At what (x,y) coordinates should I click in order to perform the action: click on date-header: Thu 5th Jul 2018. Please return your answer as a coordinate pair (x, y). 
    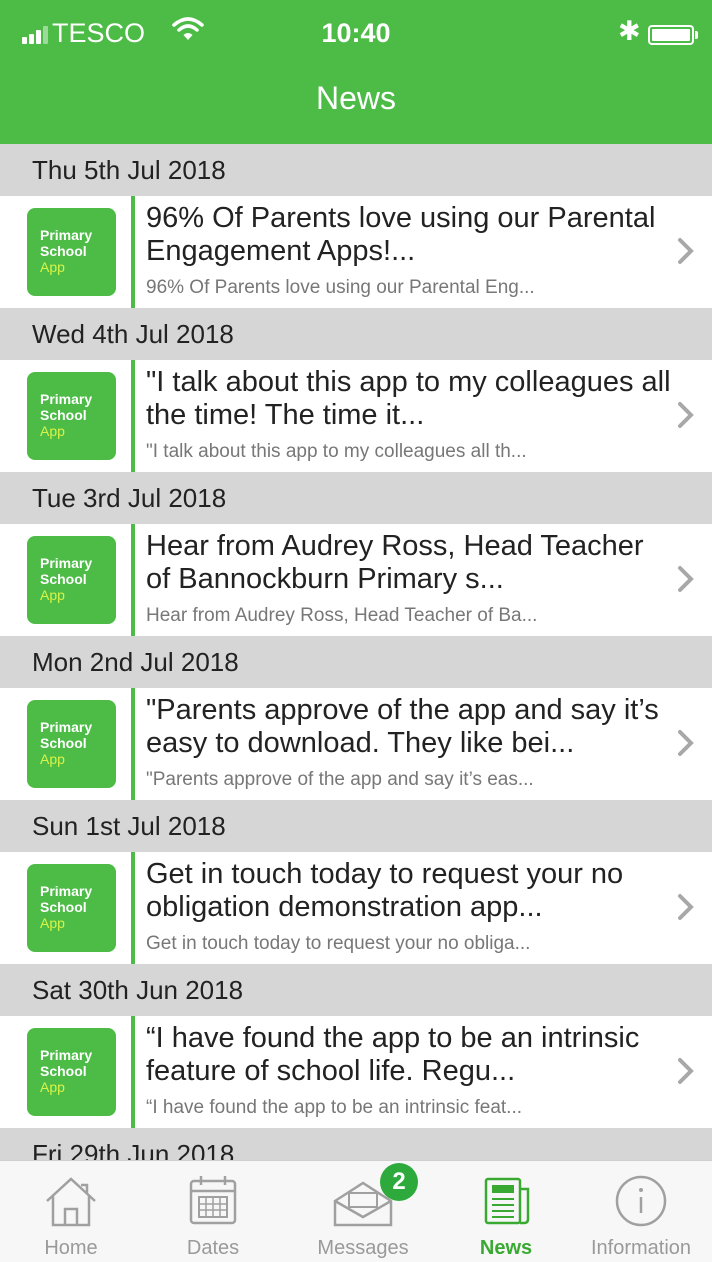
    Looking at the image, I should click on (356, 170).